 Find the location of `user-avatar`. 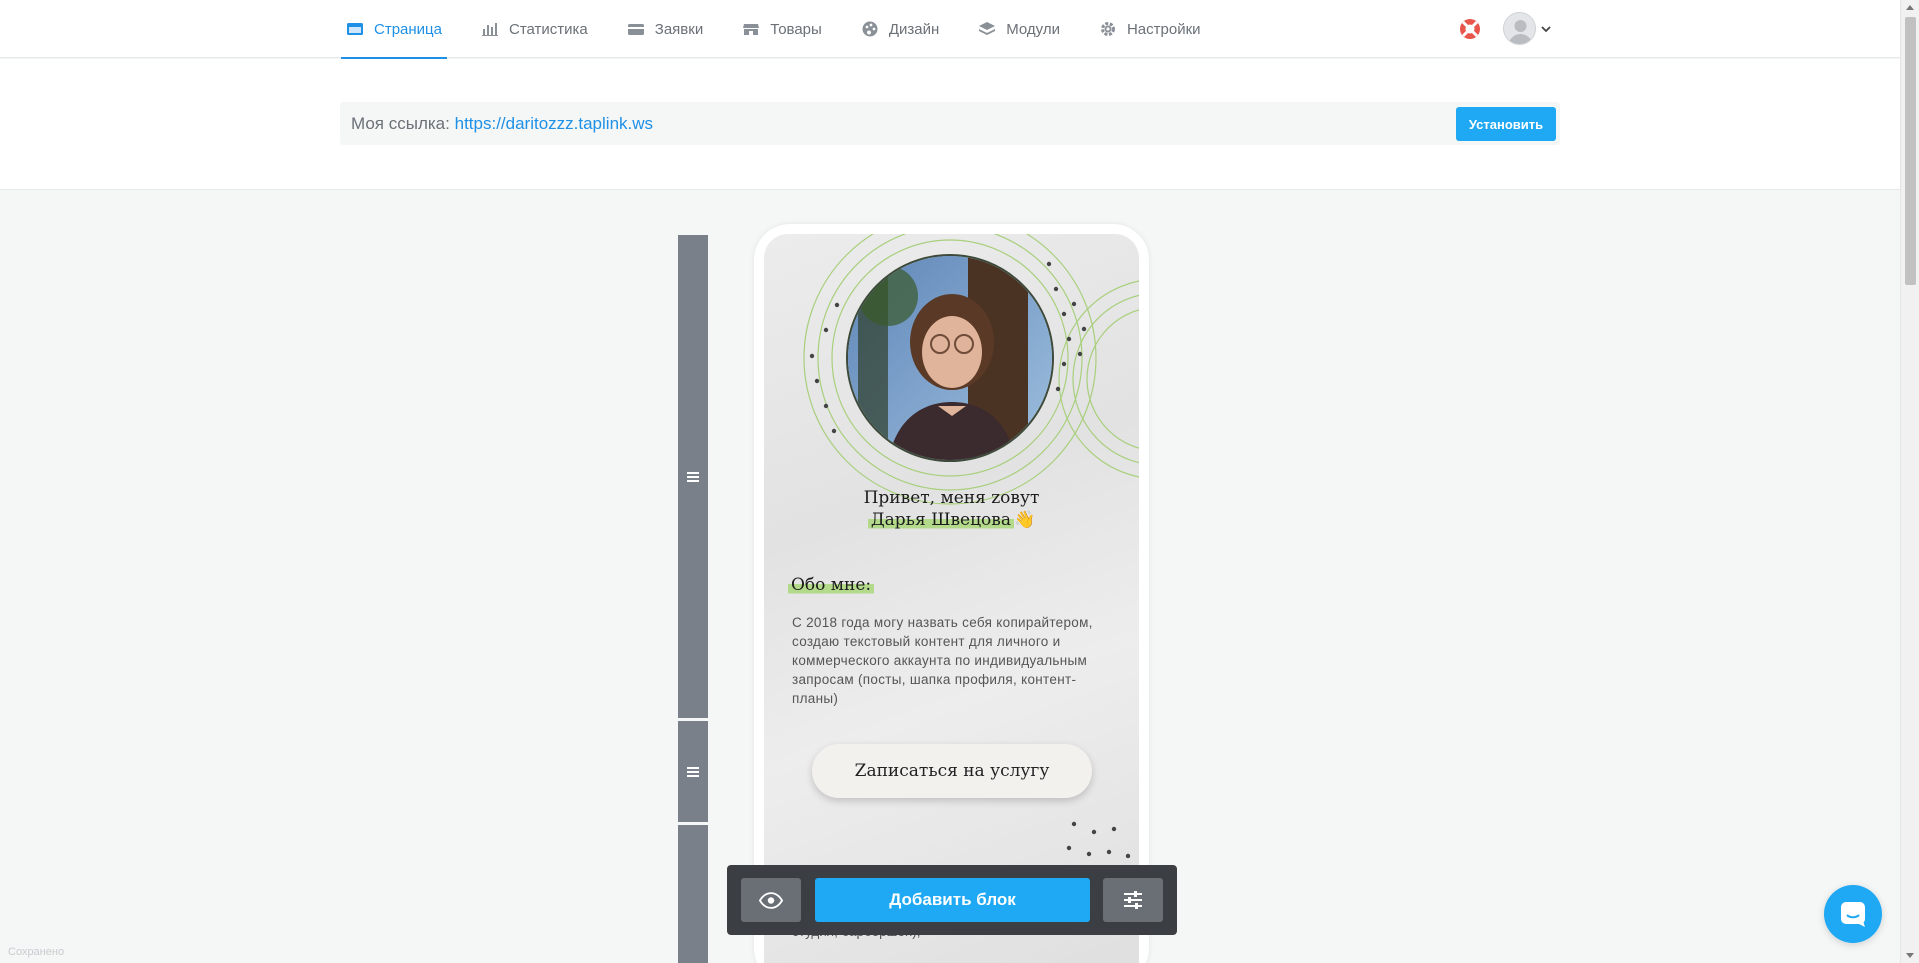

user-avatar is located at coordinates (1519, 28).